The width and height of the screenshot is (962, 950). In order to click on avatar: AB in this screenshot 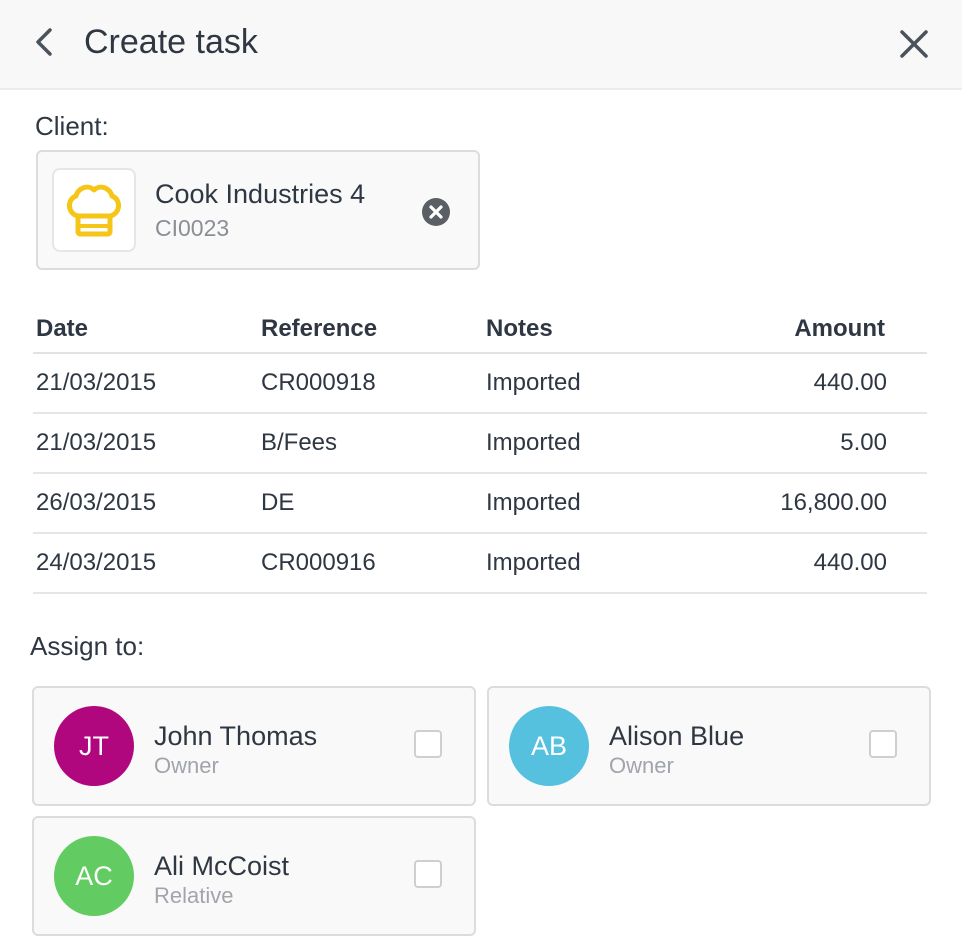, I will do `click(549, 746)`.